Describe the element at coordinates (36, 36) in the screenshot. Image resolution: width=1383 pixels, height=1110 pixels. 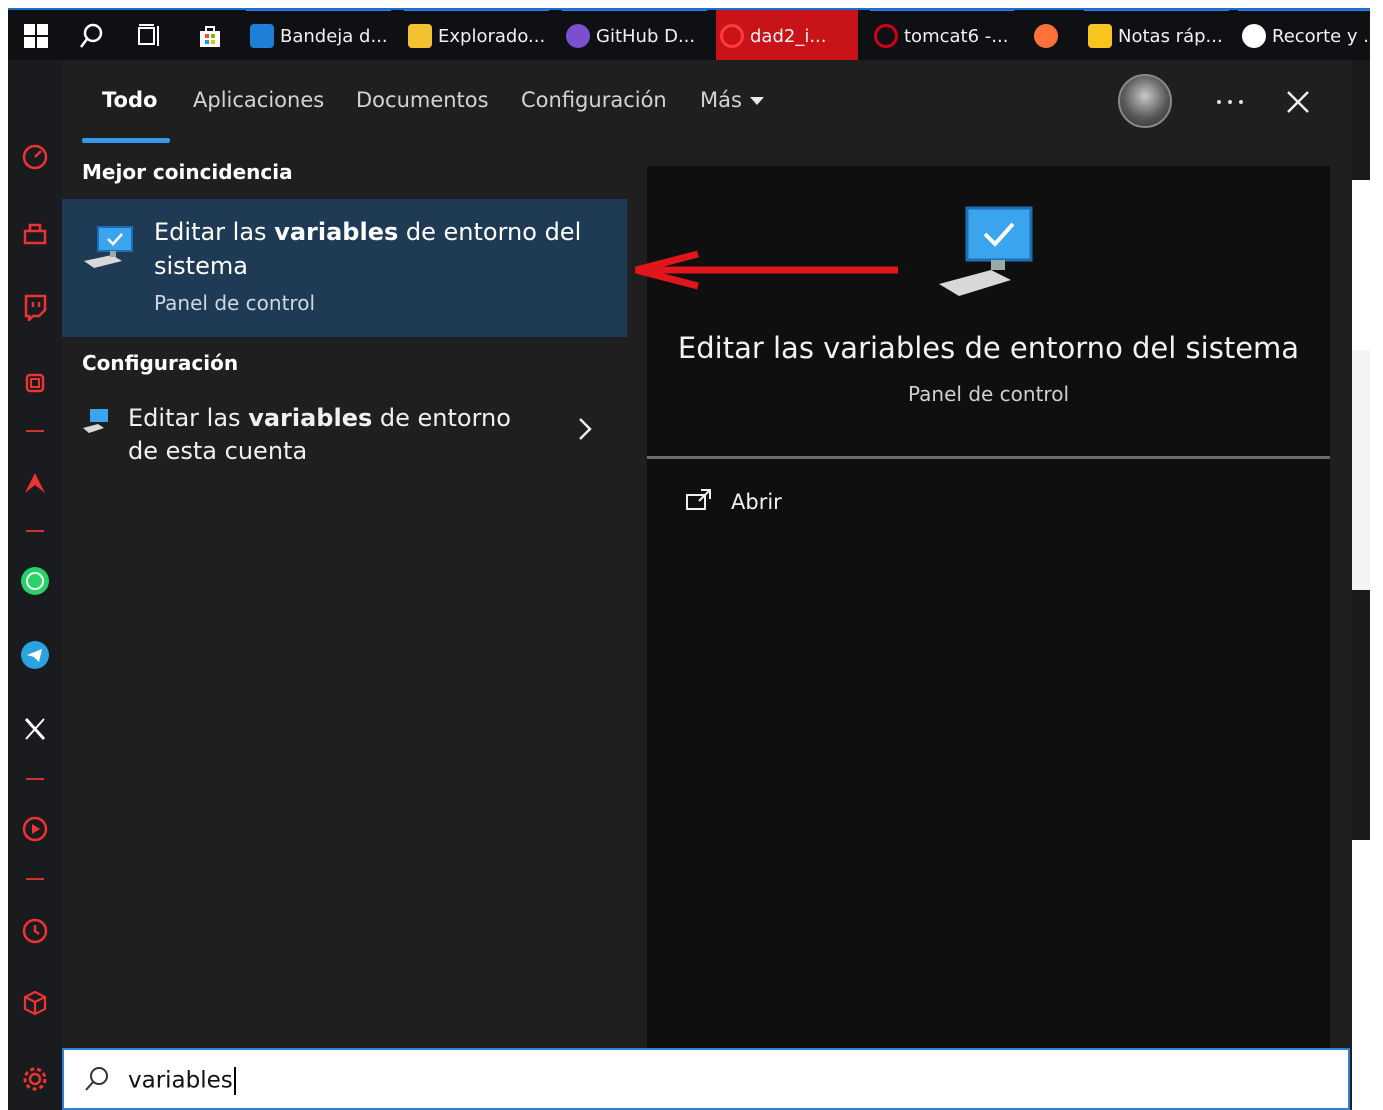
I see `windows-start-icon` at that location.